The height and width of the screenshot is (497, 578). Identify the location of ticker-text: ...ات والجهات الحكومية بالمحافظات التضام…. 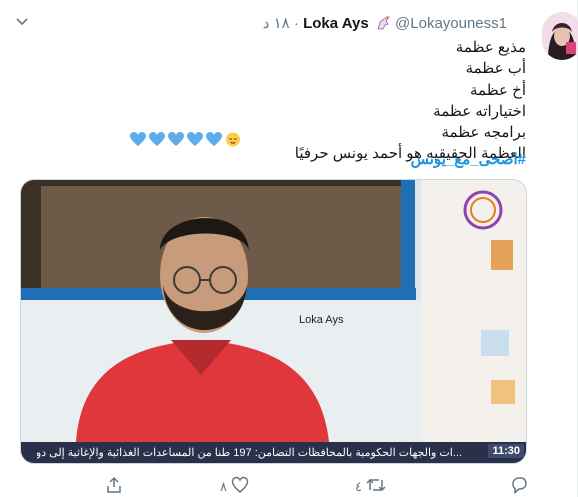
(249, 453).